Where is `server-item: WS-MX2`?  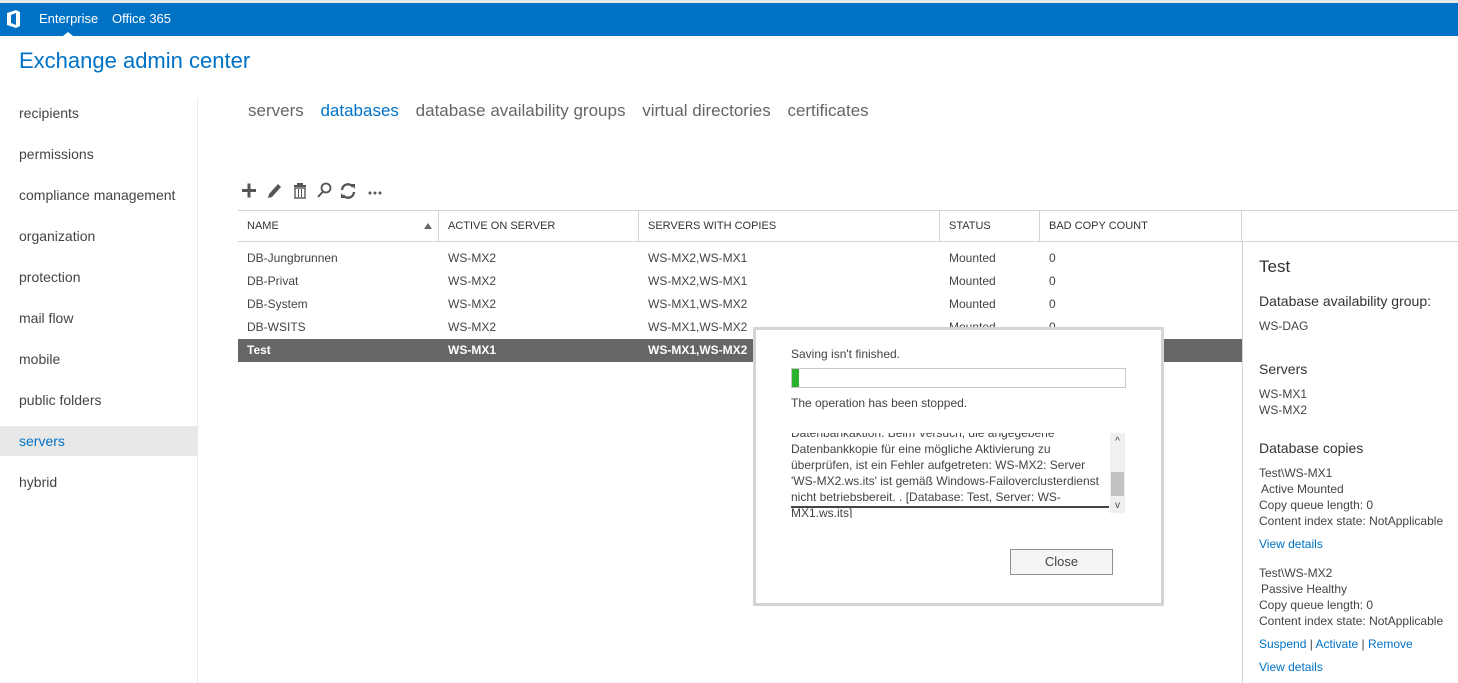 server-item: WS-MX2 is located at coordinates (1283, 410).